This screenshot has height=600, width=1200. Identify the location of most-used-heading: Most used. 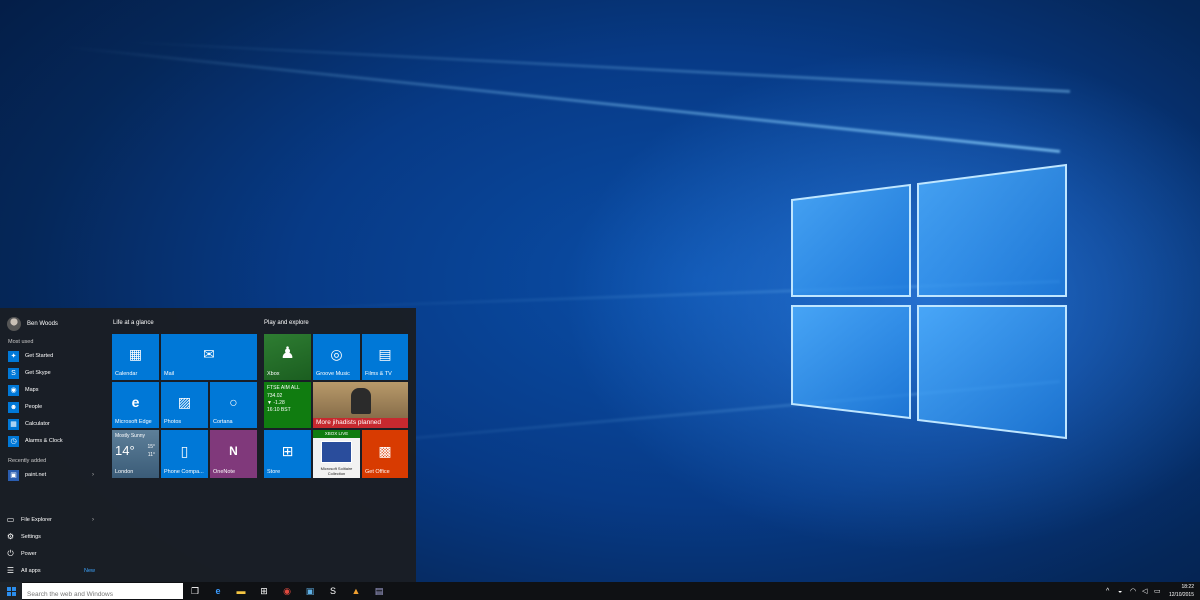
(21, 342).